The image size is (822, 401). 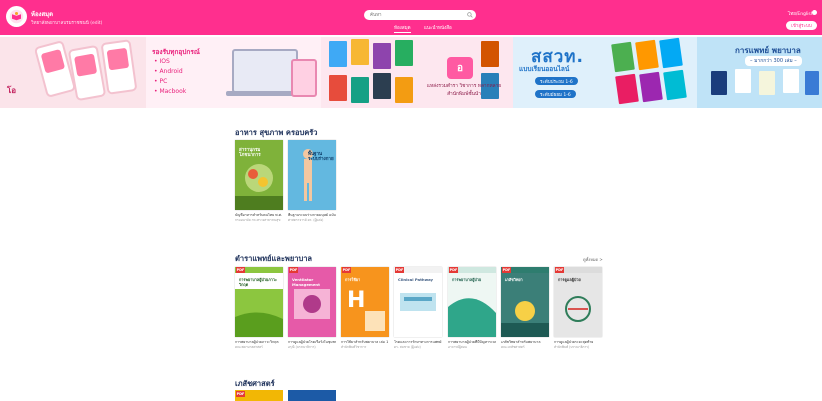 I want to click on tablet-image, so click(x=304, y=78).